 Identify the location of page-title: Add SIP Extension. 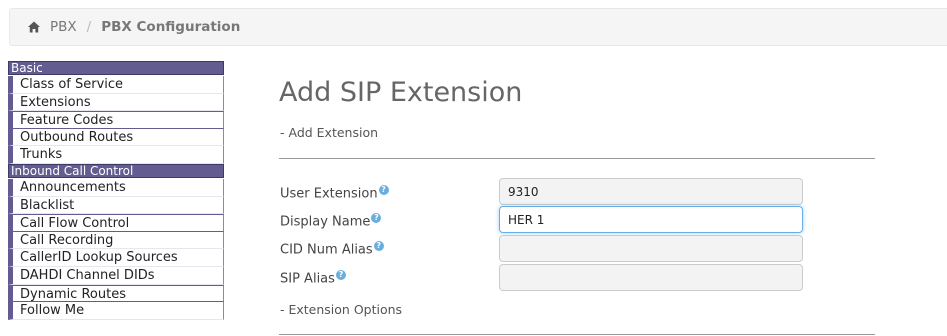
(401, 92).